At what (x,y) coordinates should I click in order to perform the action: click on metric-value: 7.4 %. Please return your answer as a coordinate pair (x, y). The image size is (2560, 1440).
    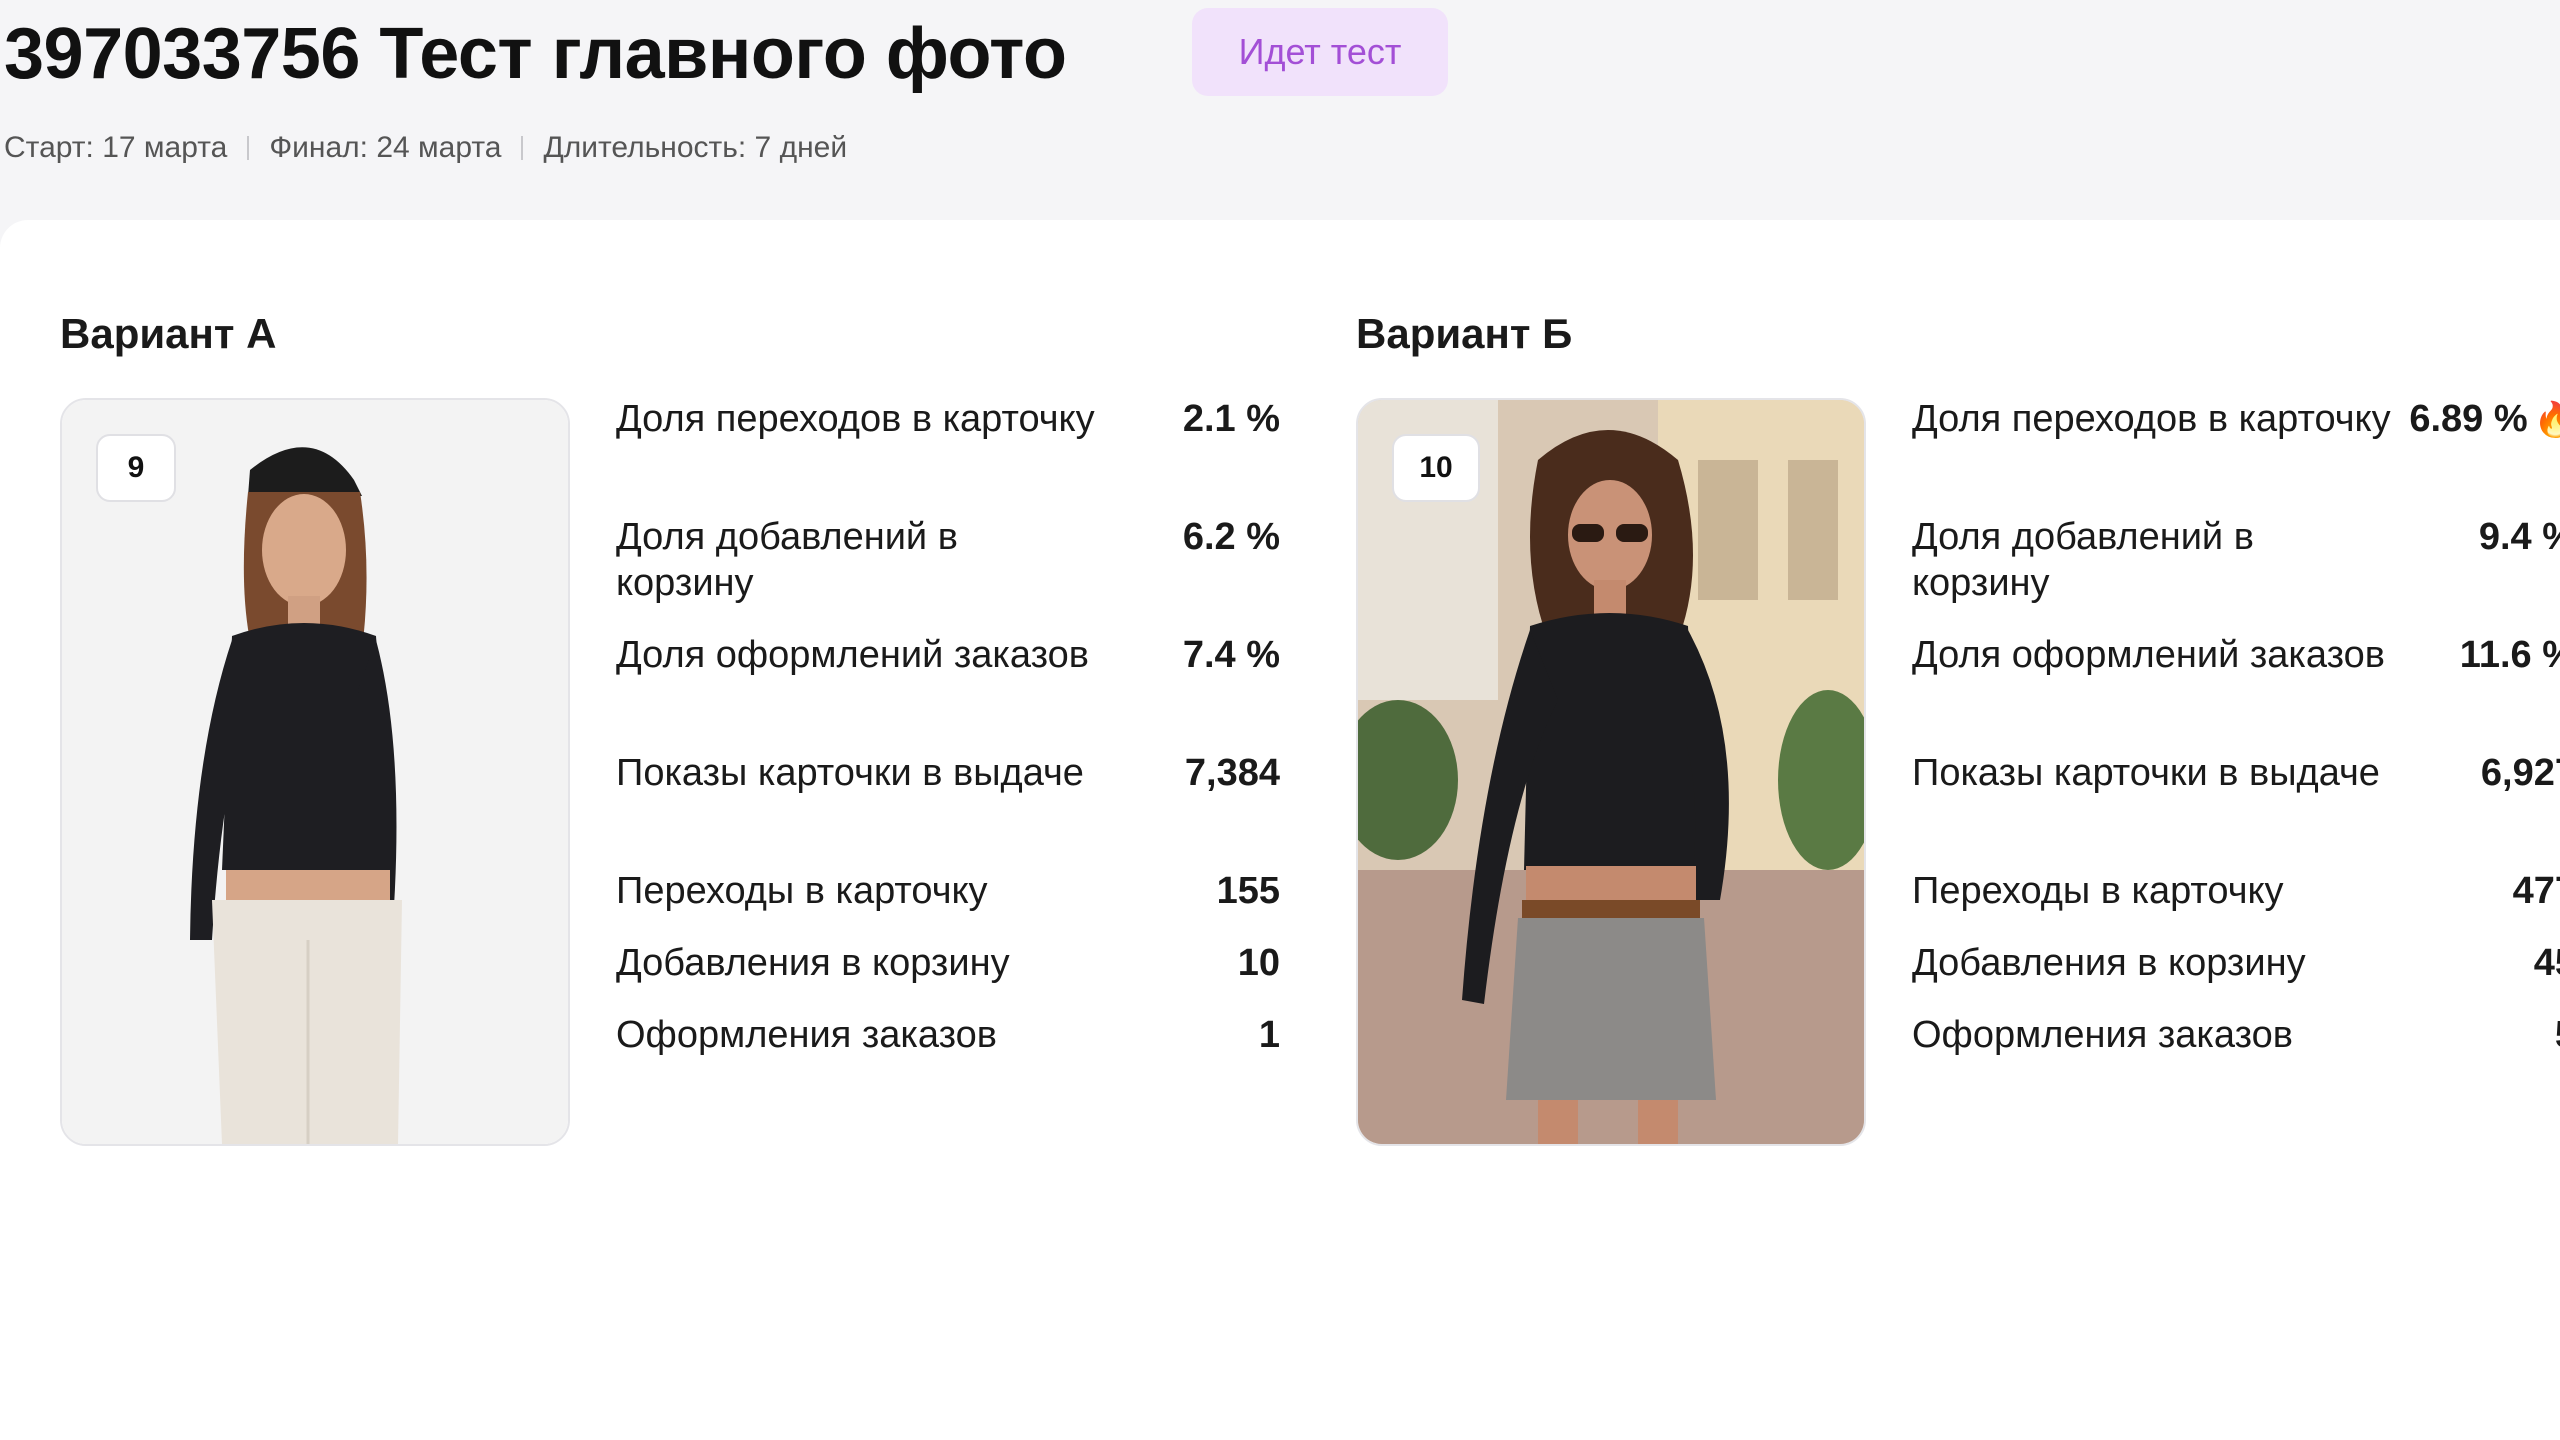
    Looking at the image, I should click on (1231, 655).